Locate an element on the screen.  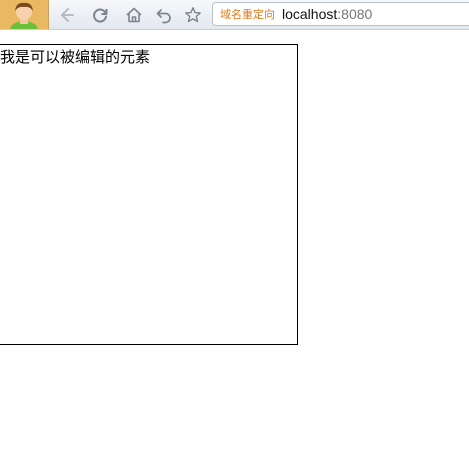
favorite-button is located at coordinates (193, 15).